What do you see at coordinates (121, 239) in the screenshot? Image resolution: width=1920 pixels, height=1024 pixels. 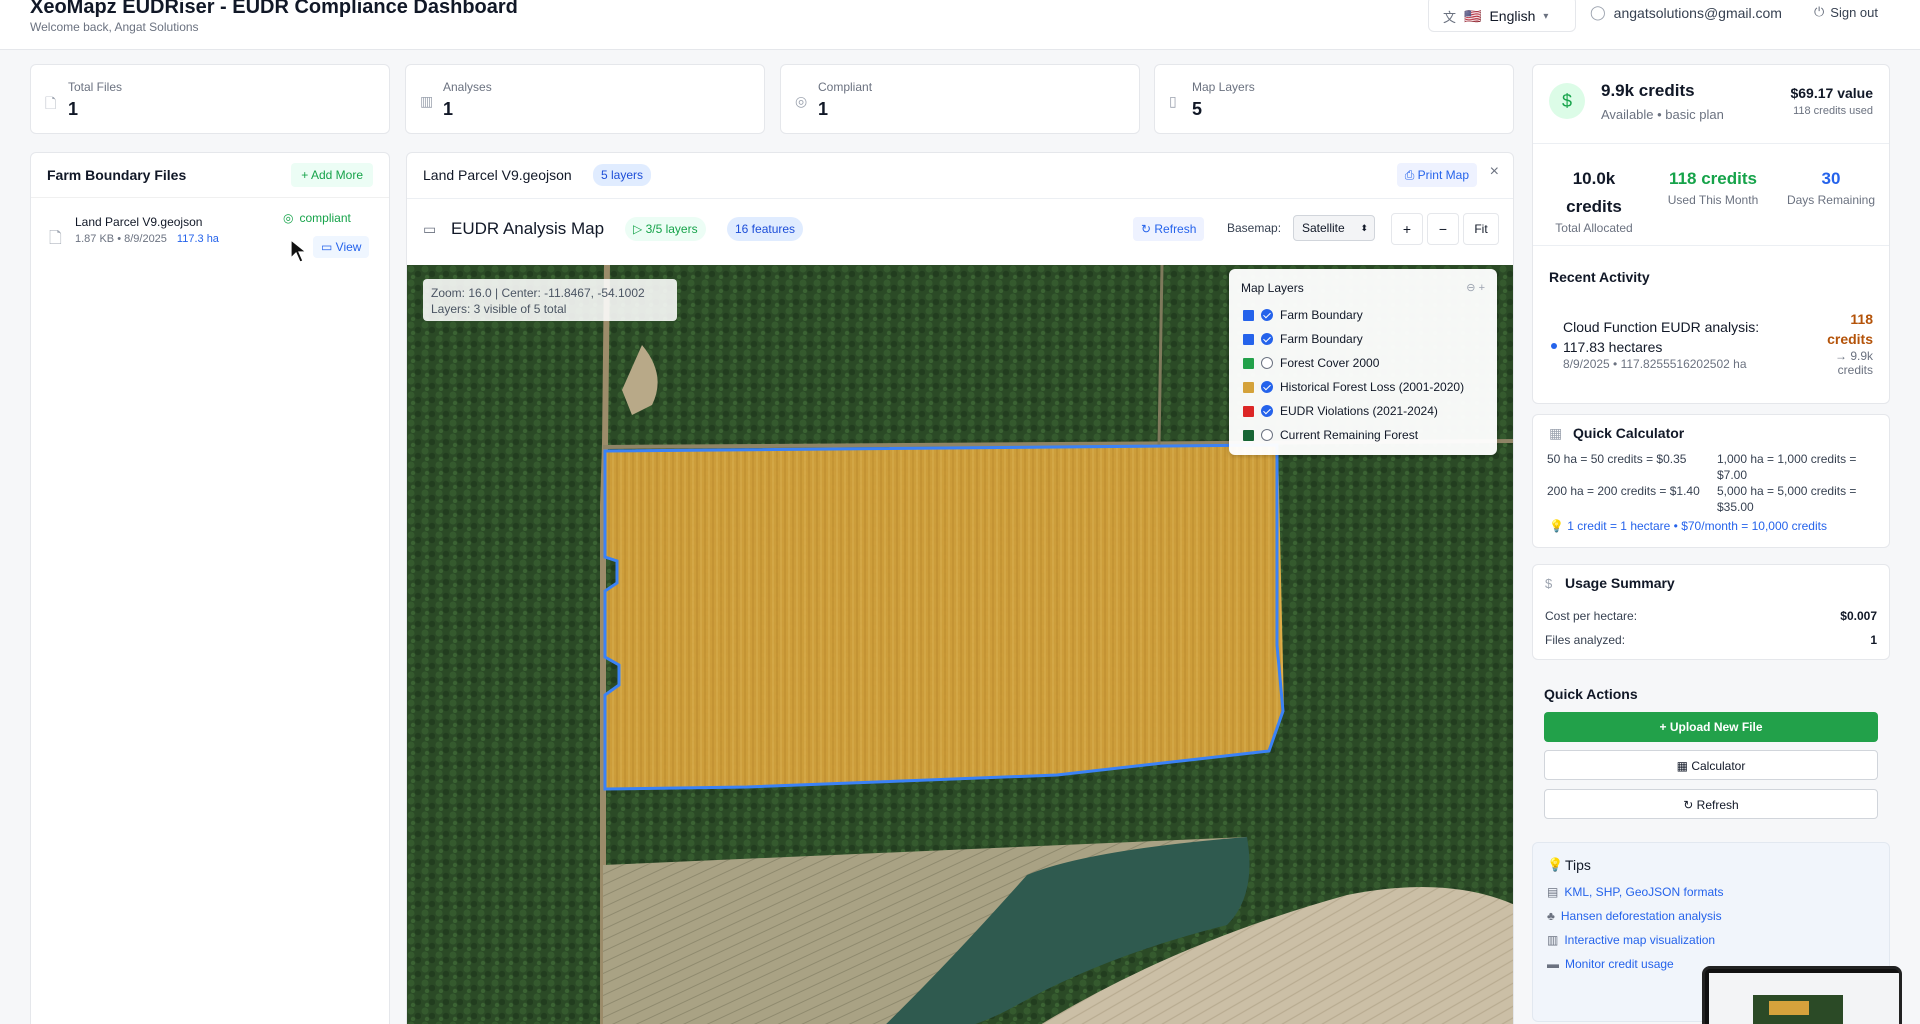 I see `file-size-date: 1.87 KB • 8/9/2025` at bounding box center [121, 239].